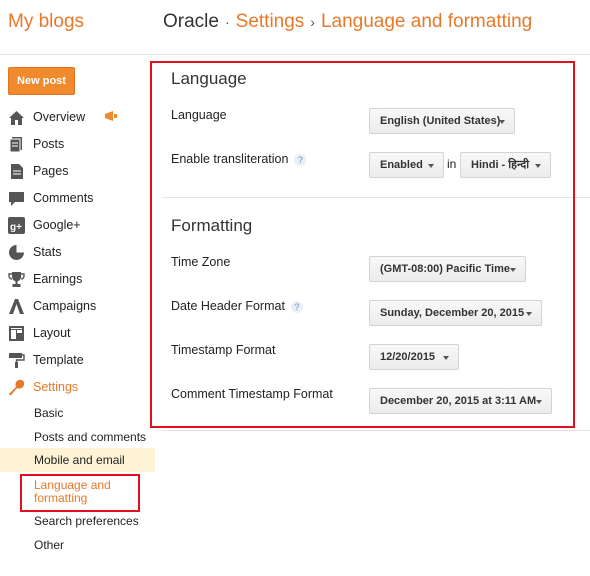 This screenshot has width=590, height=576. I want to click on sidebar-item-settings: Settings, so click(77, 387).